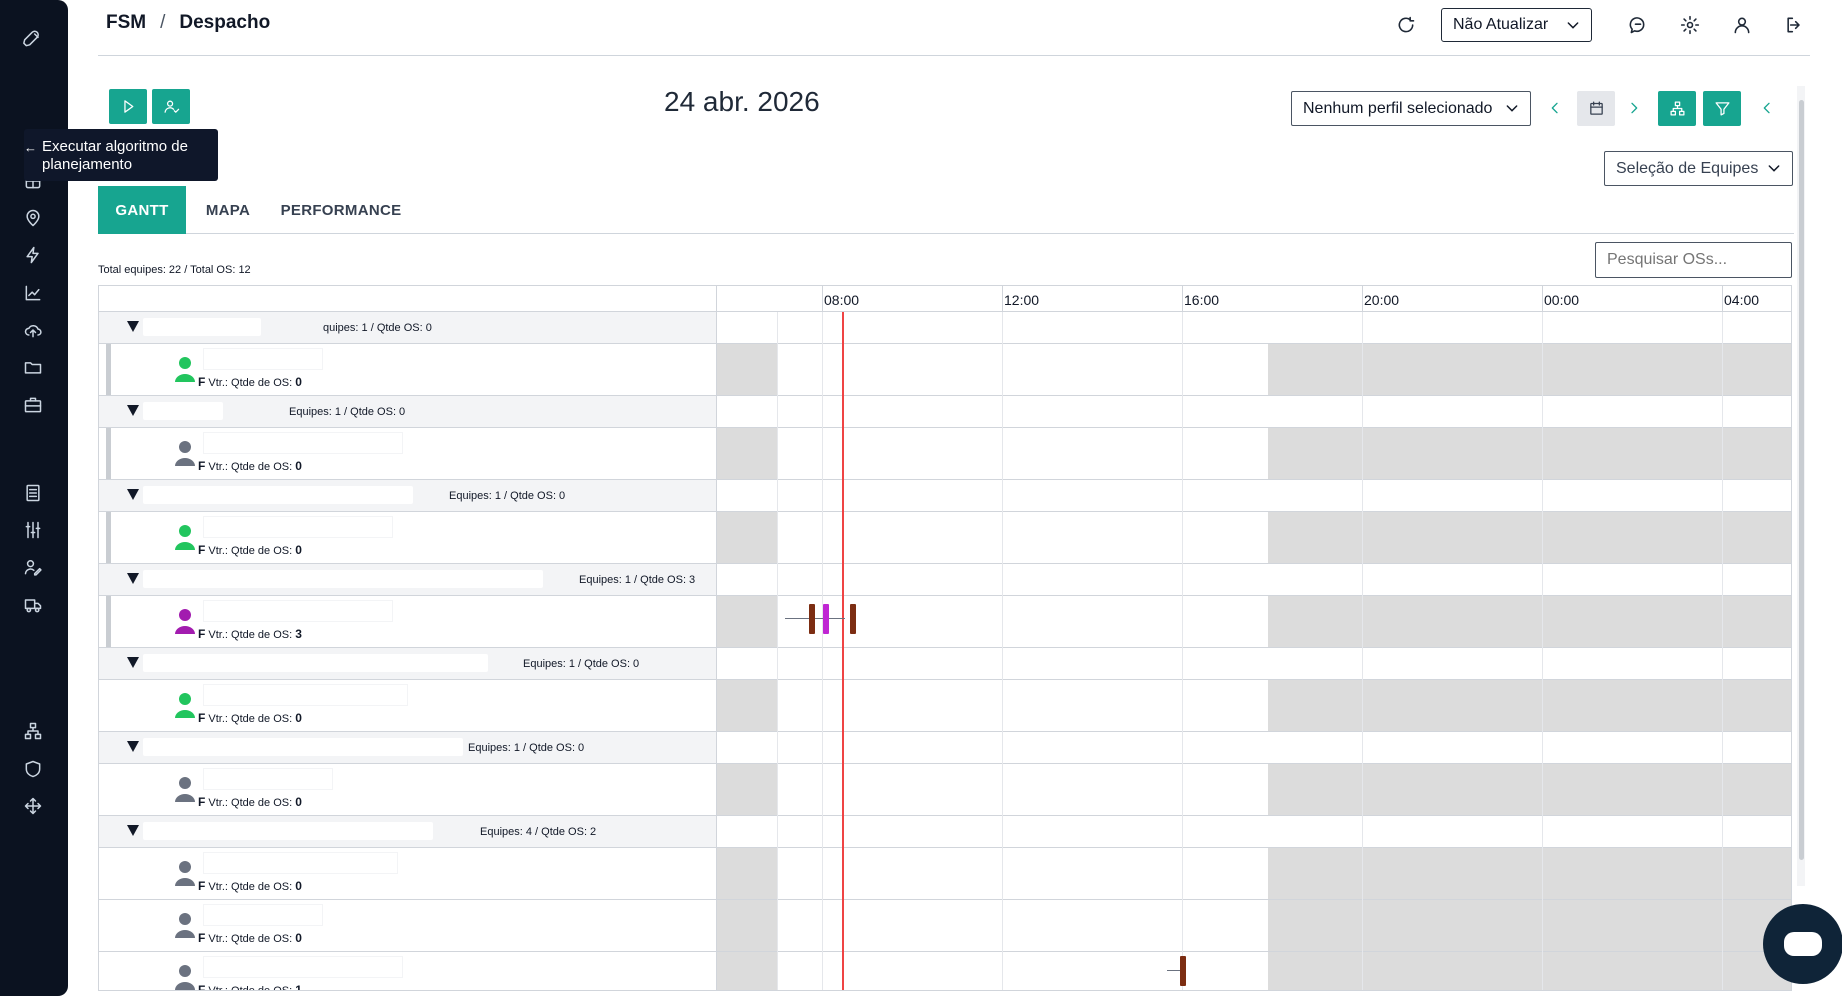 This screenshot has height=996, width=1842. I want to click on team-selection-select: Seleção de Equipes, so click(1698, 168).